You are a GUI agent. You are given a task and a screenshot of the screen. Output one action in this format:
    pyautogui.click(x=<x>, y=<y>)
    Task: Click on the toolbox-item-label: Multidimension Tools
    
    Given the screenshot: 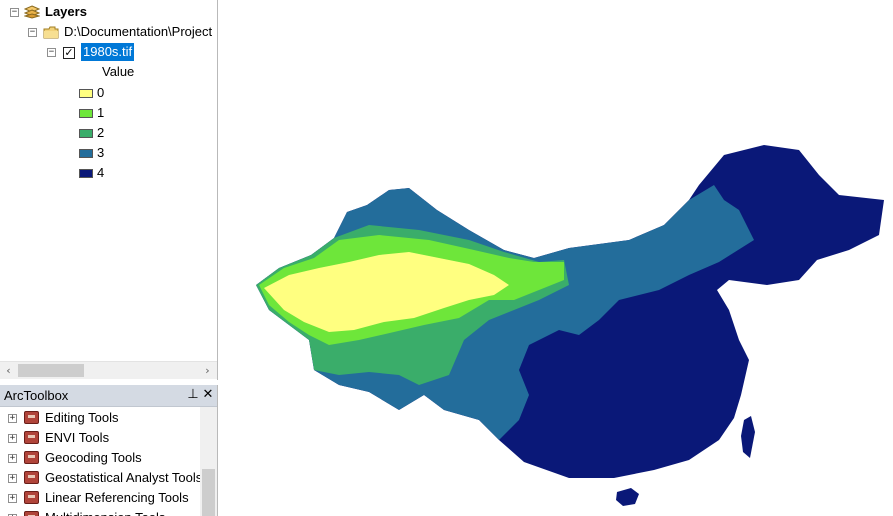 What is the action you would take?
    pyautogui.click(x=105, y=512)
    